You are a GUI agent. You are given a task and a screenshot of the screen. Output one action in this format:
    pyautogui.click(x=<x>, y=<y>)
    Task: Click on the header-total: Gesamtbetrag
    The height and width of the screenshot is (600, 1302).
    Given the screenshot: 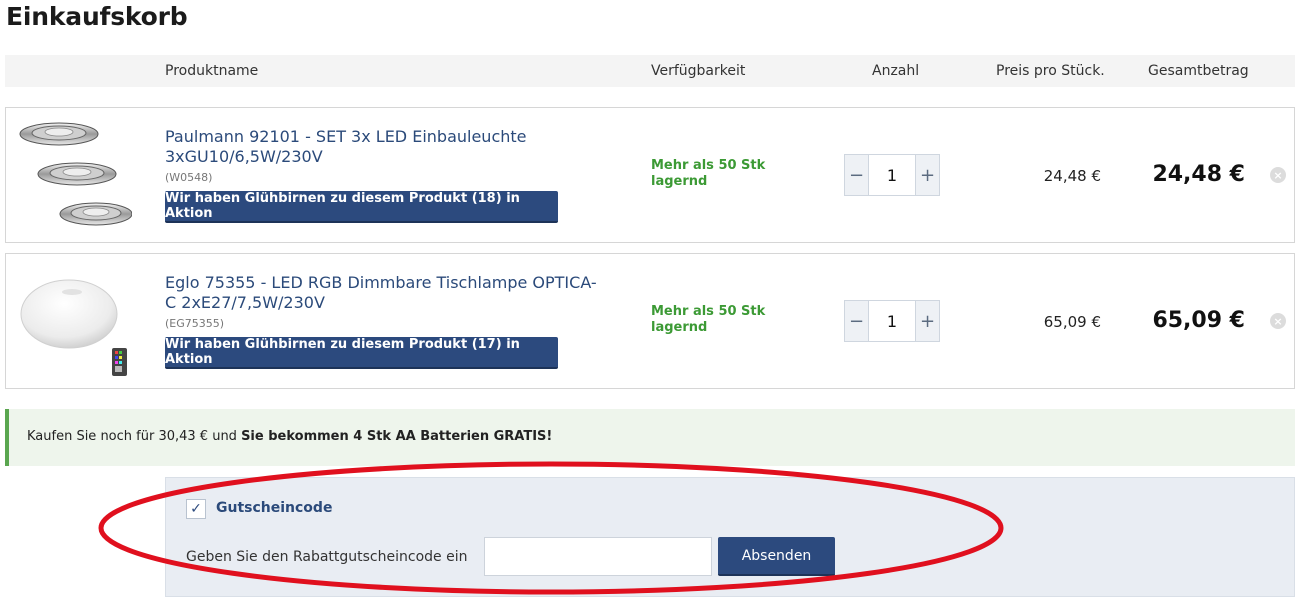 What is the action you would take?
    pyautogui.click(x=1198, y=71)
    